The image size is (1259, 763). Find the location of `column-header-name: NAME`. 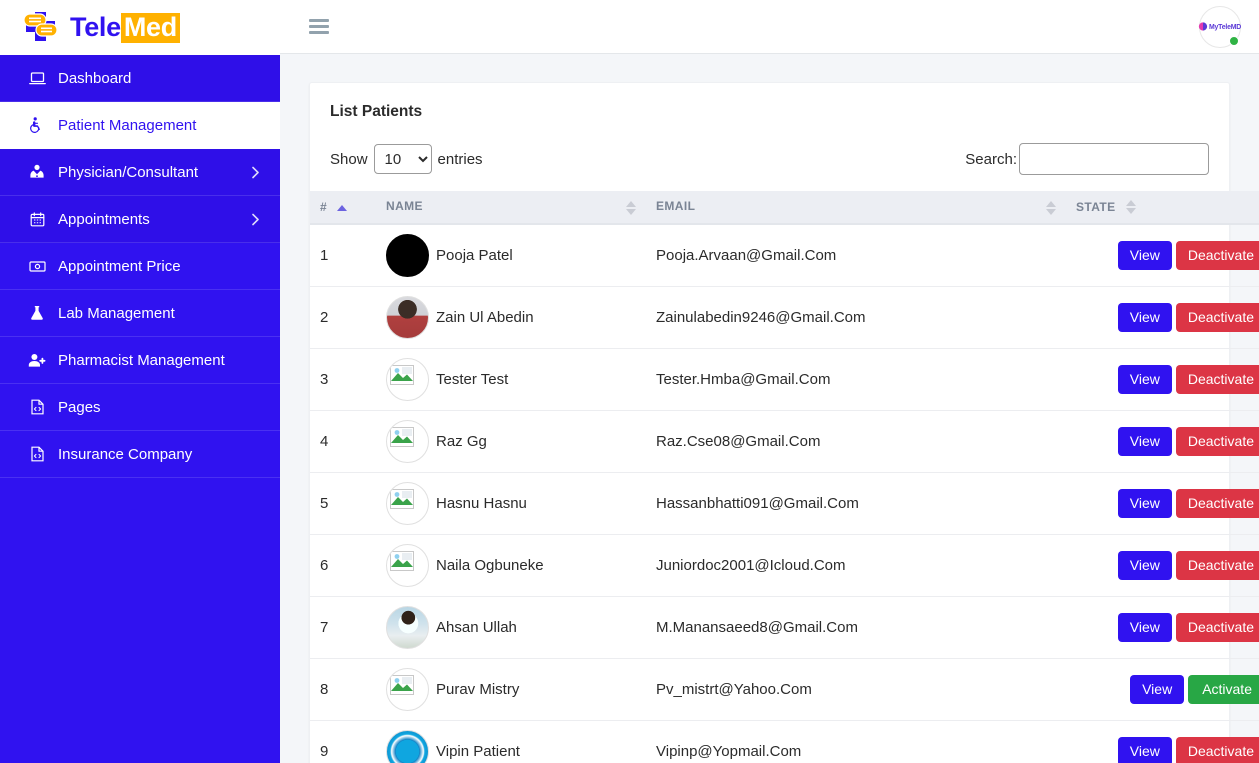

column-header-name: NAME is located at coordinates (511, 208).